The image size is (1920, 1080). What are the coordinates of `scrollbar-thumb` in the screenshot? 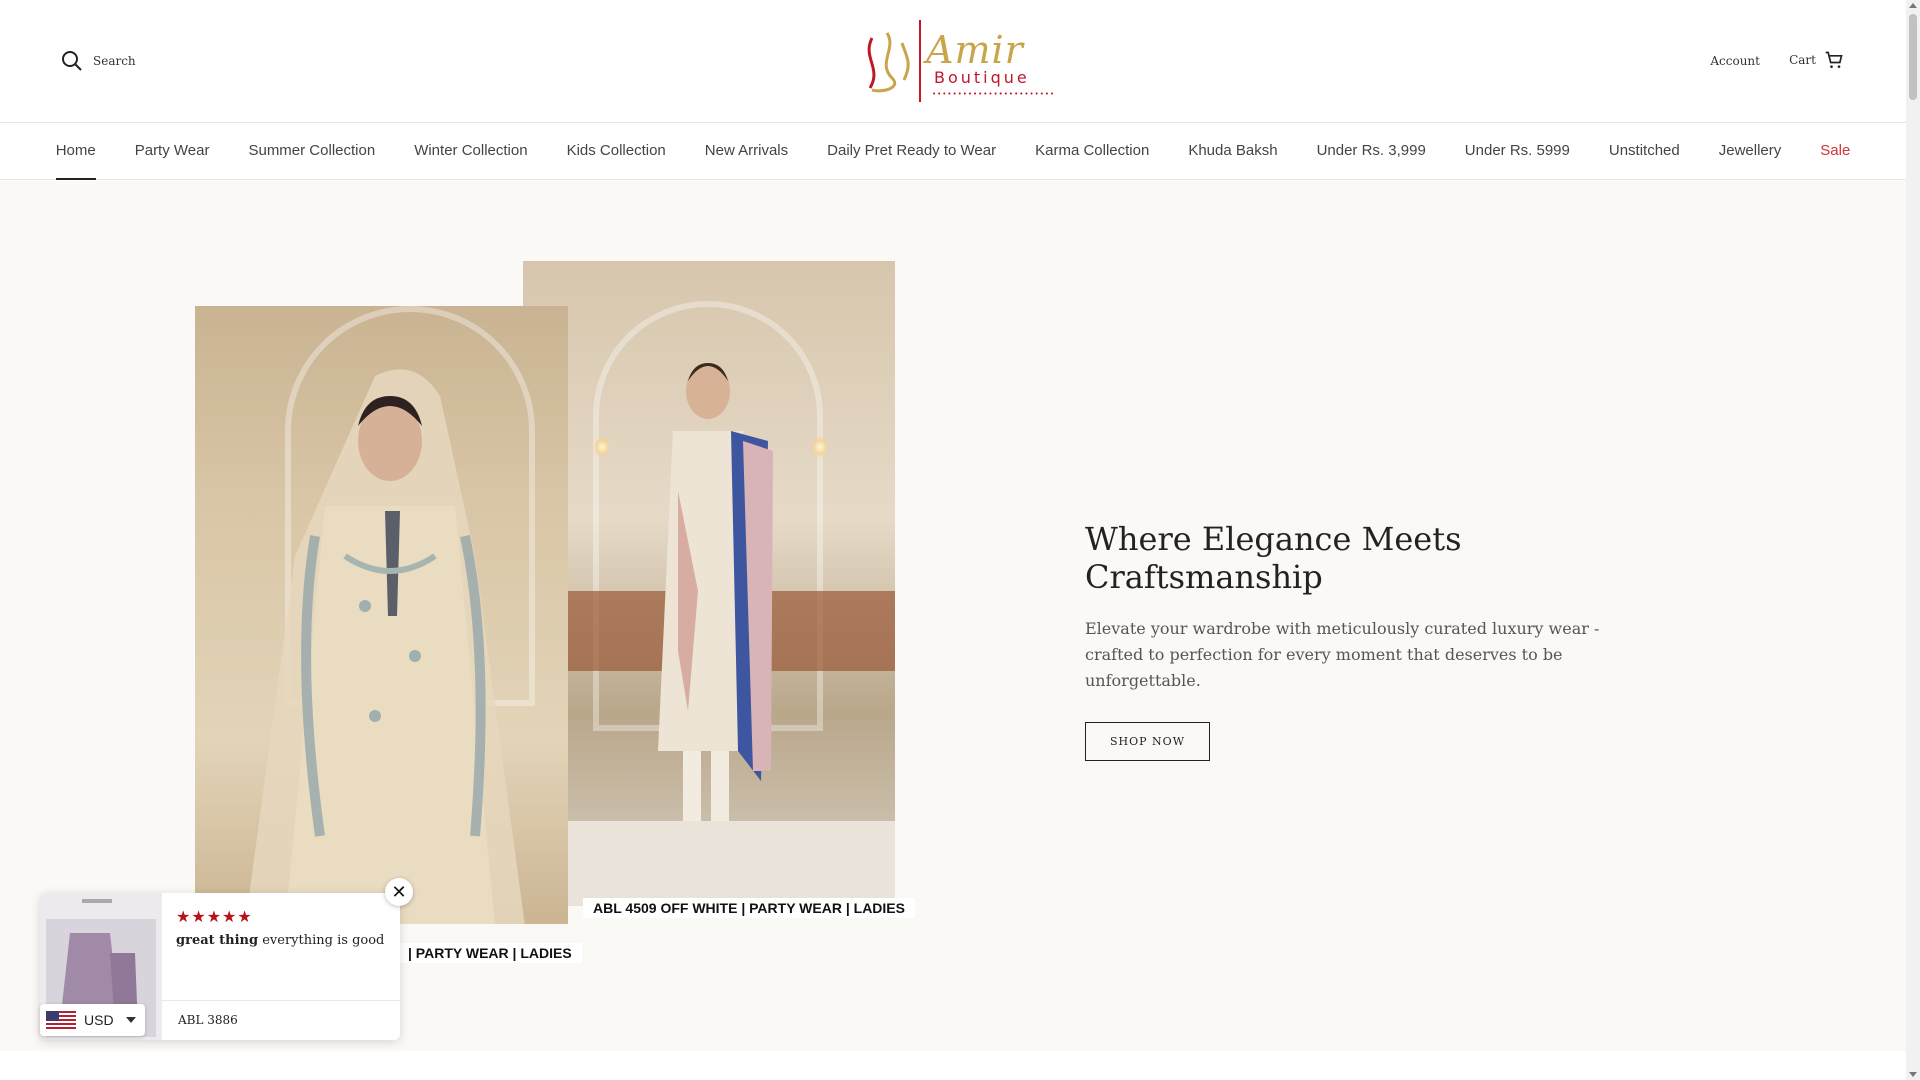 It's located at (1913, 57).